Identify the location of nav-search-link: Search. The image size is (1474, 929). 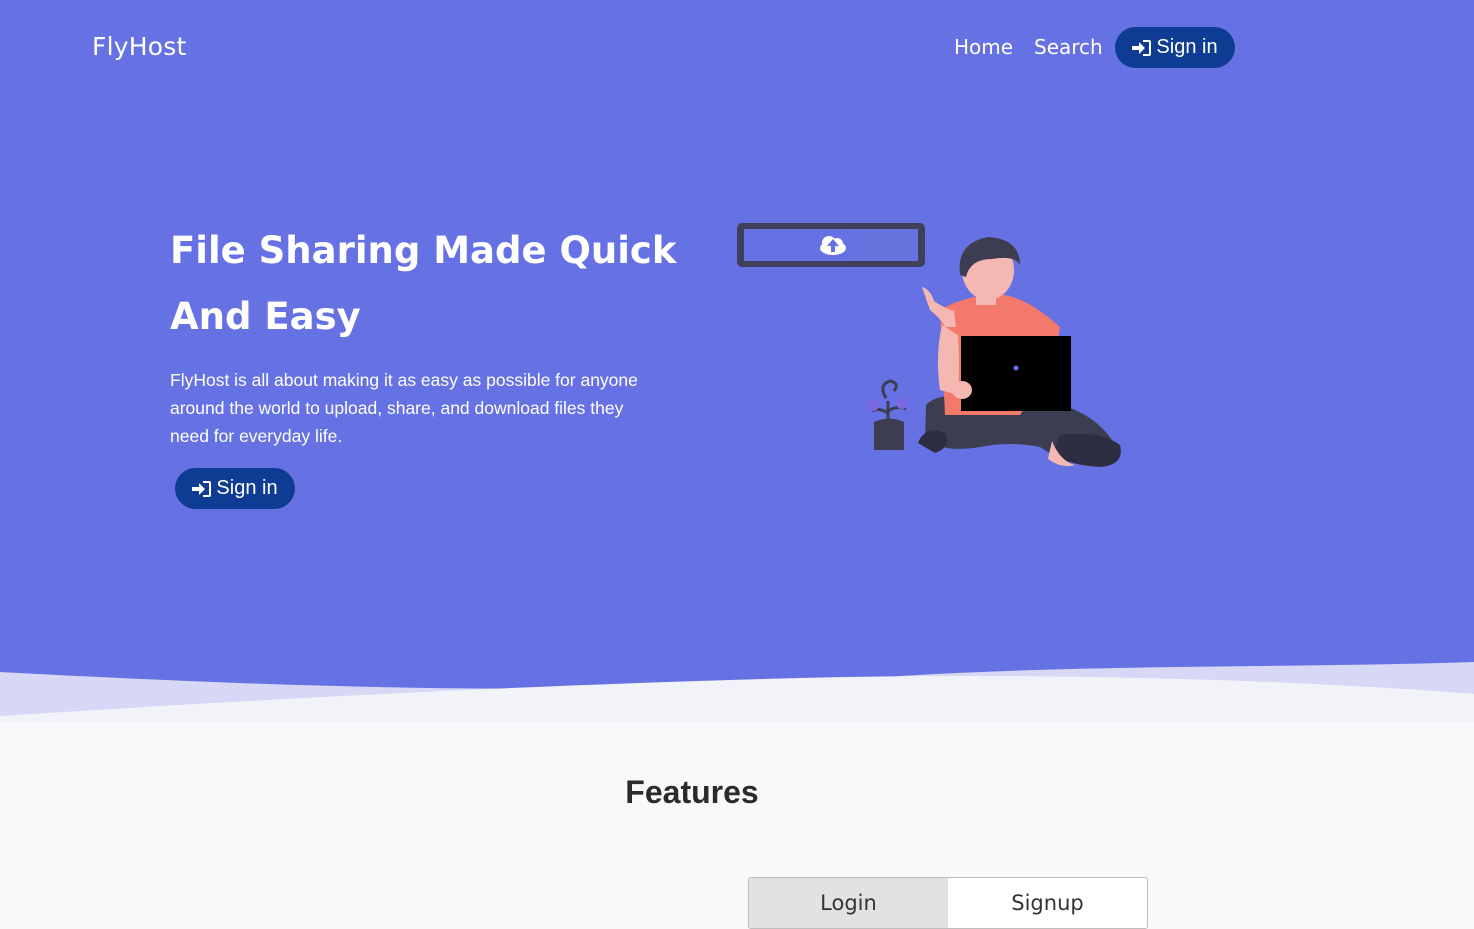
(1068, 47).